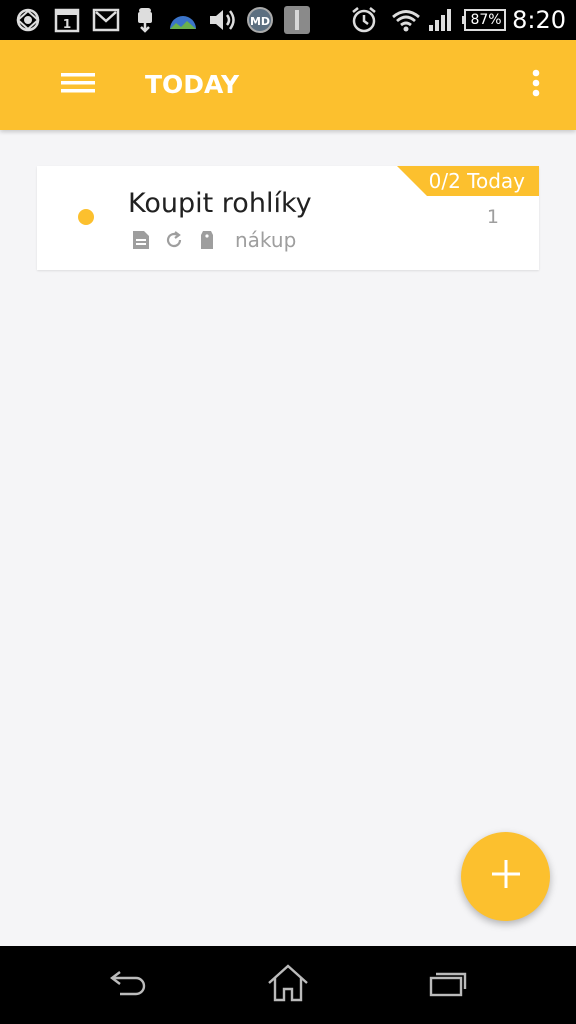 The image size is (576, 1024). I want to click on app-notification-icon, so click(297, 20).